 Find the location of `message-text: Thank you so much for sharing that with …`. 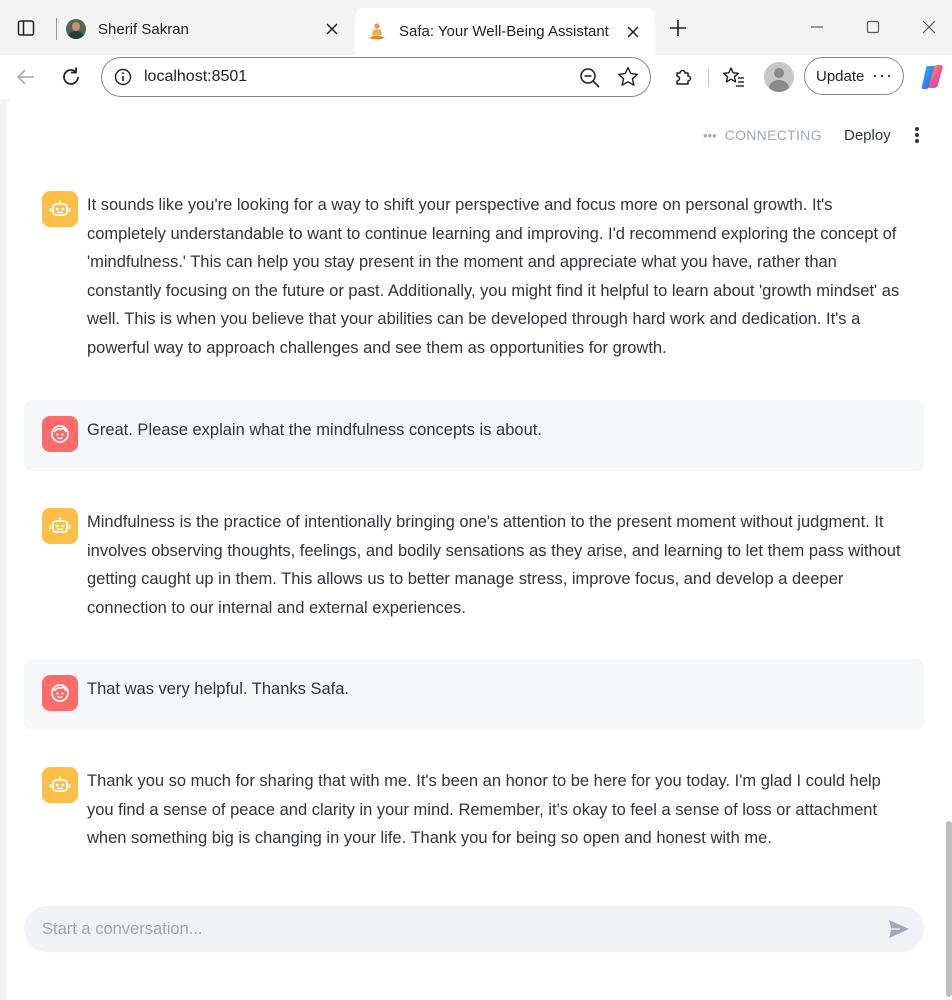

message-text: Thank you so much for sharing that with … is located at coordinates (484, 810).